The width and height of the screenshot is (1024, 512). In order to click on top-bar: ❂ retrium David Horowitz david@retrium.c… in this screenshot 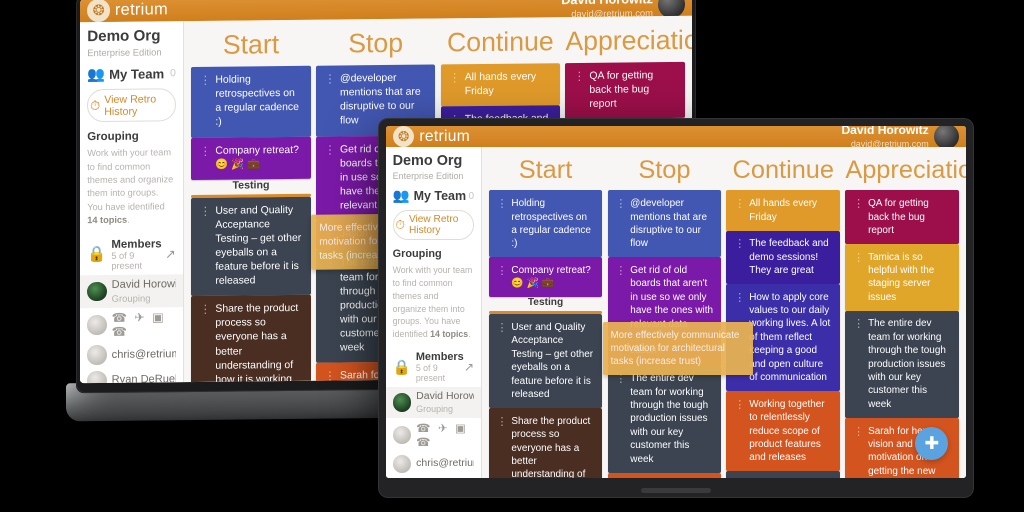, I will do `click(676, 138)`.